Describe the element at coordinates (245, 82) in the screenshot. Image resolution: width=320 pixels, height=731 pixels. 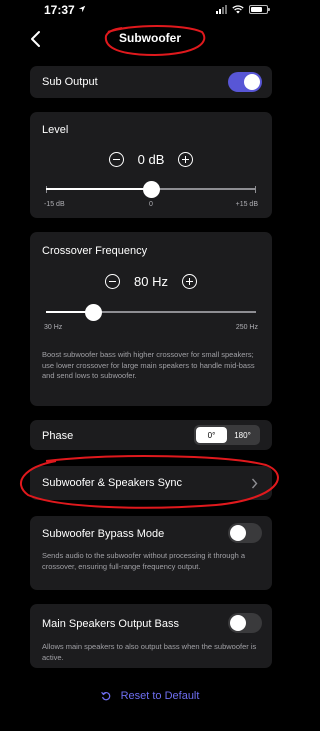
I see `sub-output-toggle` at that location.